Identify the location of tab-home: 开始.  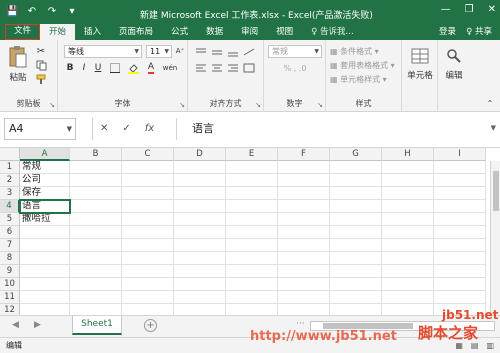
(58, 32).